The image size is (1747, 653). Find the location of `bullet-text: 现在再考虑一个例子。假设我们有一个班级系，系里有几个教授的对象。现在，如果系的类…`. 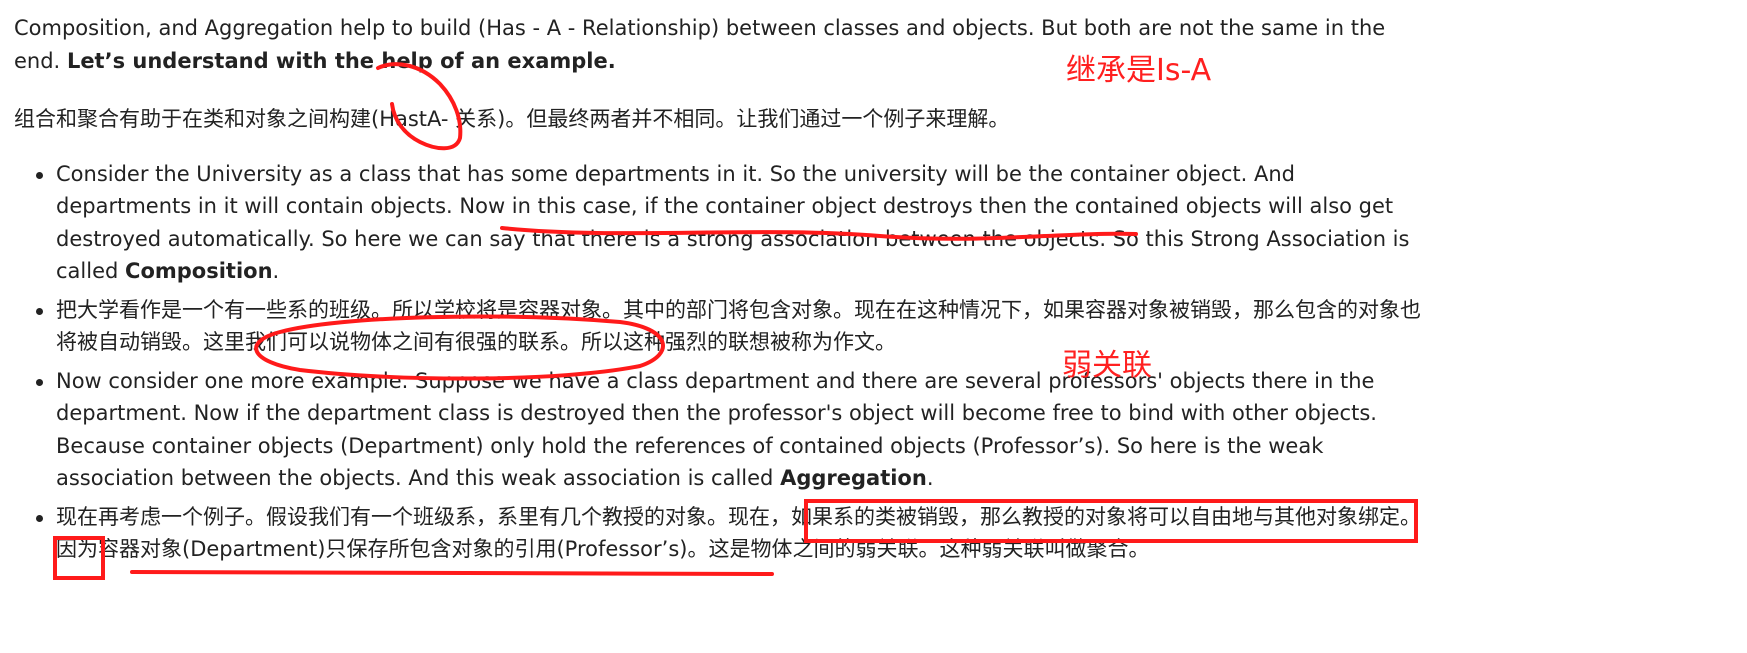

bullet-text: 现在再考虑一个例子。假设我们有一个班级系，系里有几个教授的对象。现在，如果系的类… is located at coordinates (738, 533).